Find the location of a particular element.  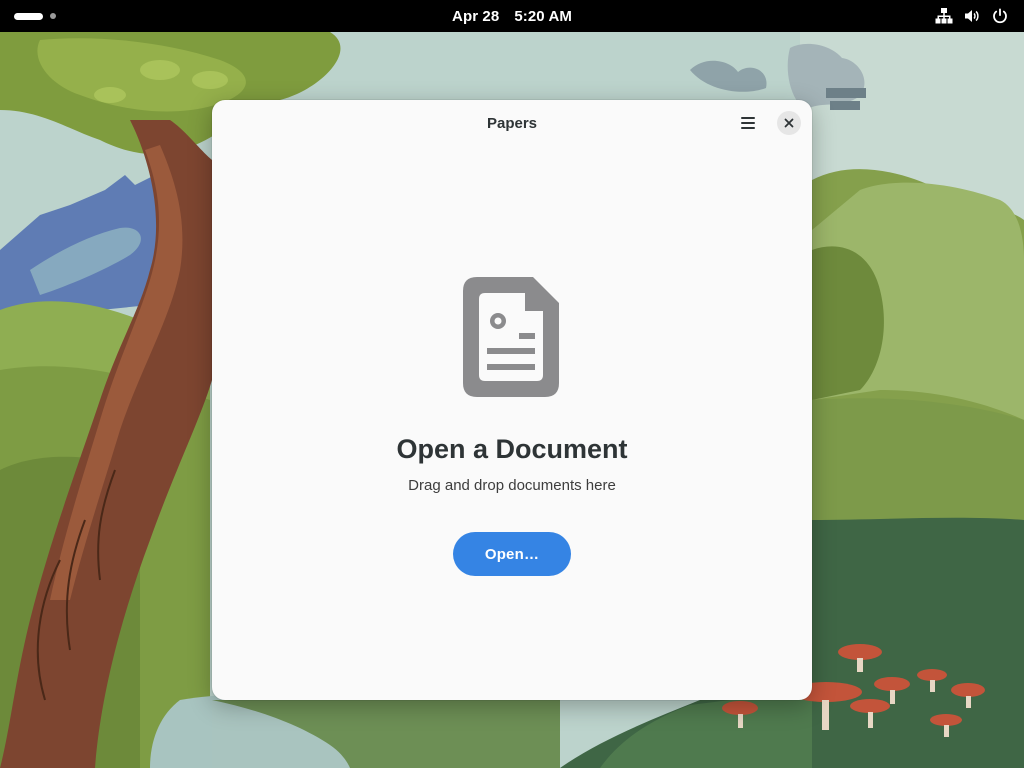

system-tray is located at coordinates (972, 16).